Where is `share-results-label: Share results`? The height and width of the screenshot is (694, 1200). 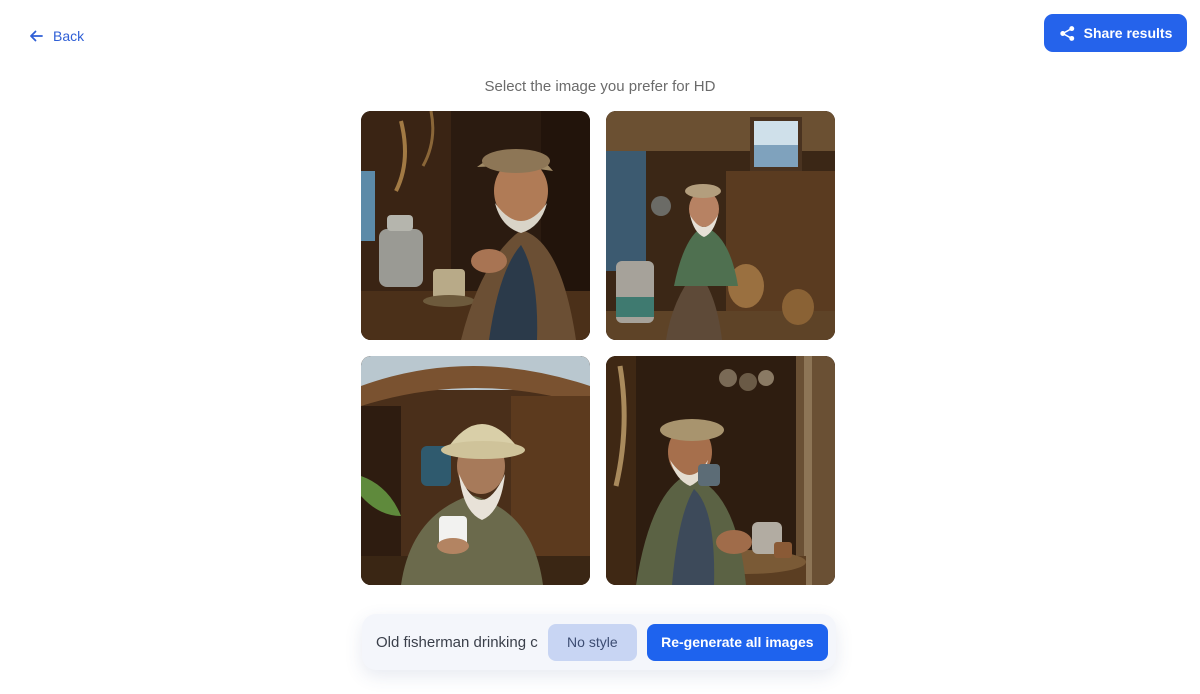 share-results-label: Share results is located at coordinates (1128, 33).